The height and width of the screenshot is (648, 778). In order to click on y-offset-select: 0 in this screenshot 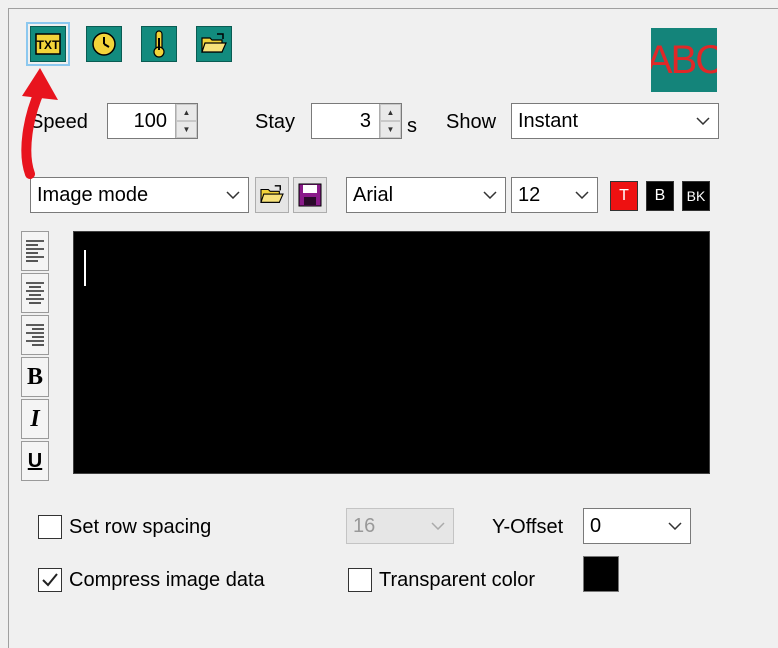, I will do `click(637, 526)`.